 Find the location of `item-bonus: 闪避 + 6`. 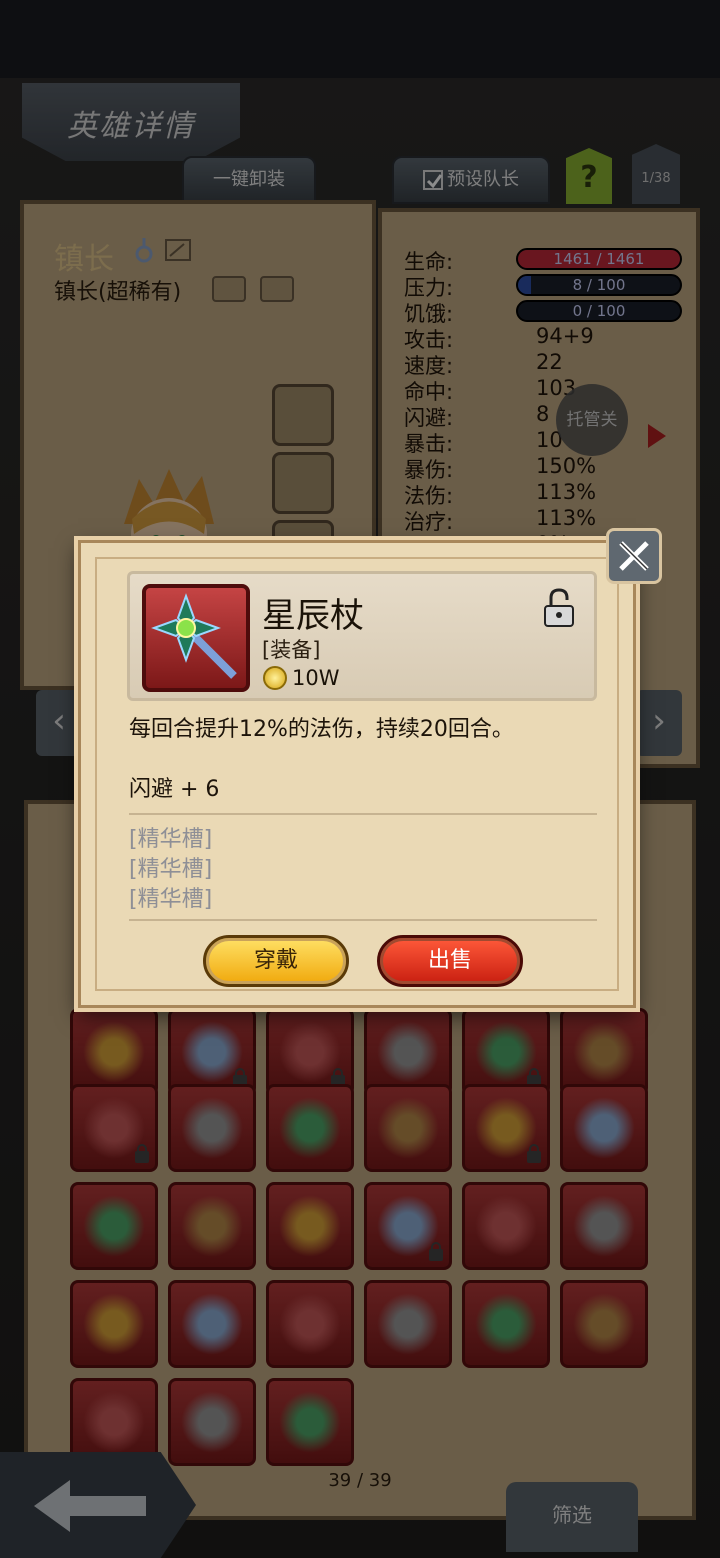

item-bonus: 闪避 + 6 is located at coordinates (174, 789).